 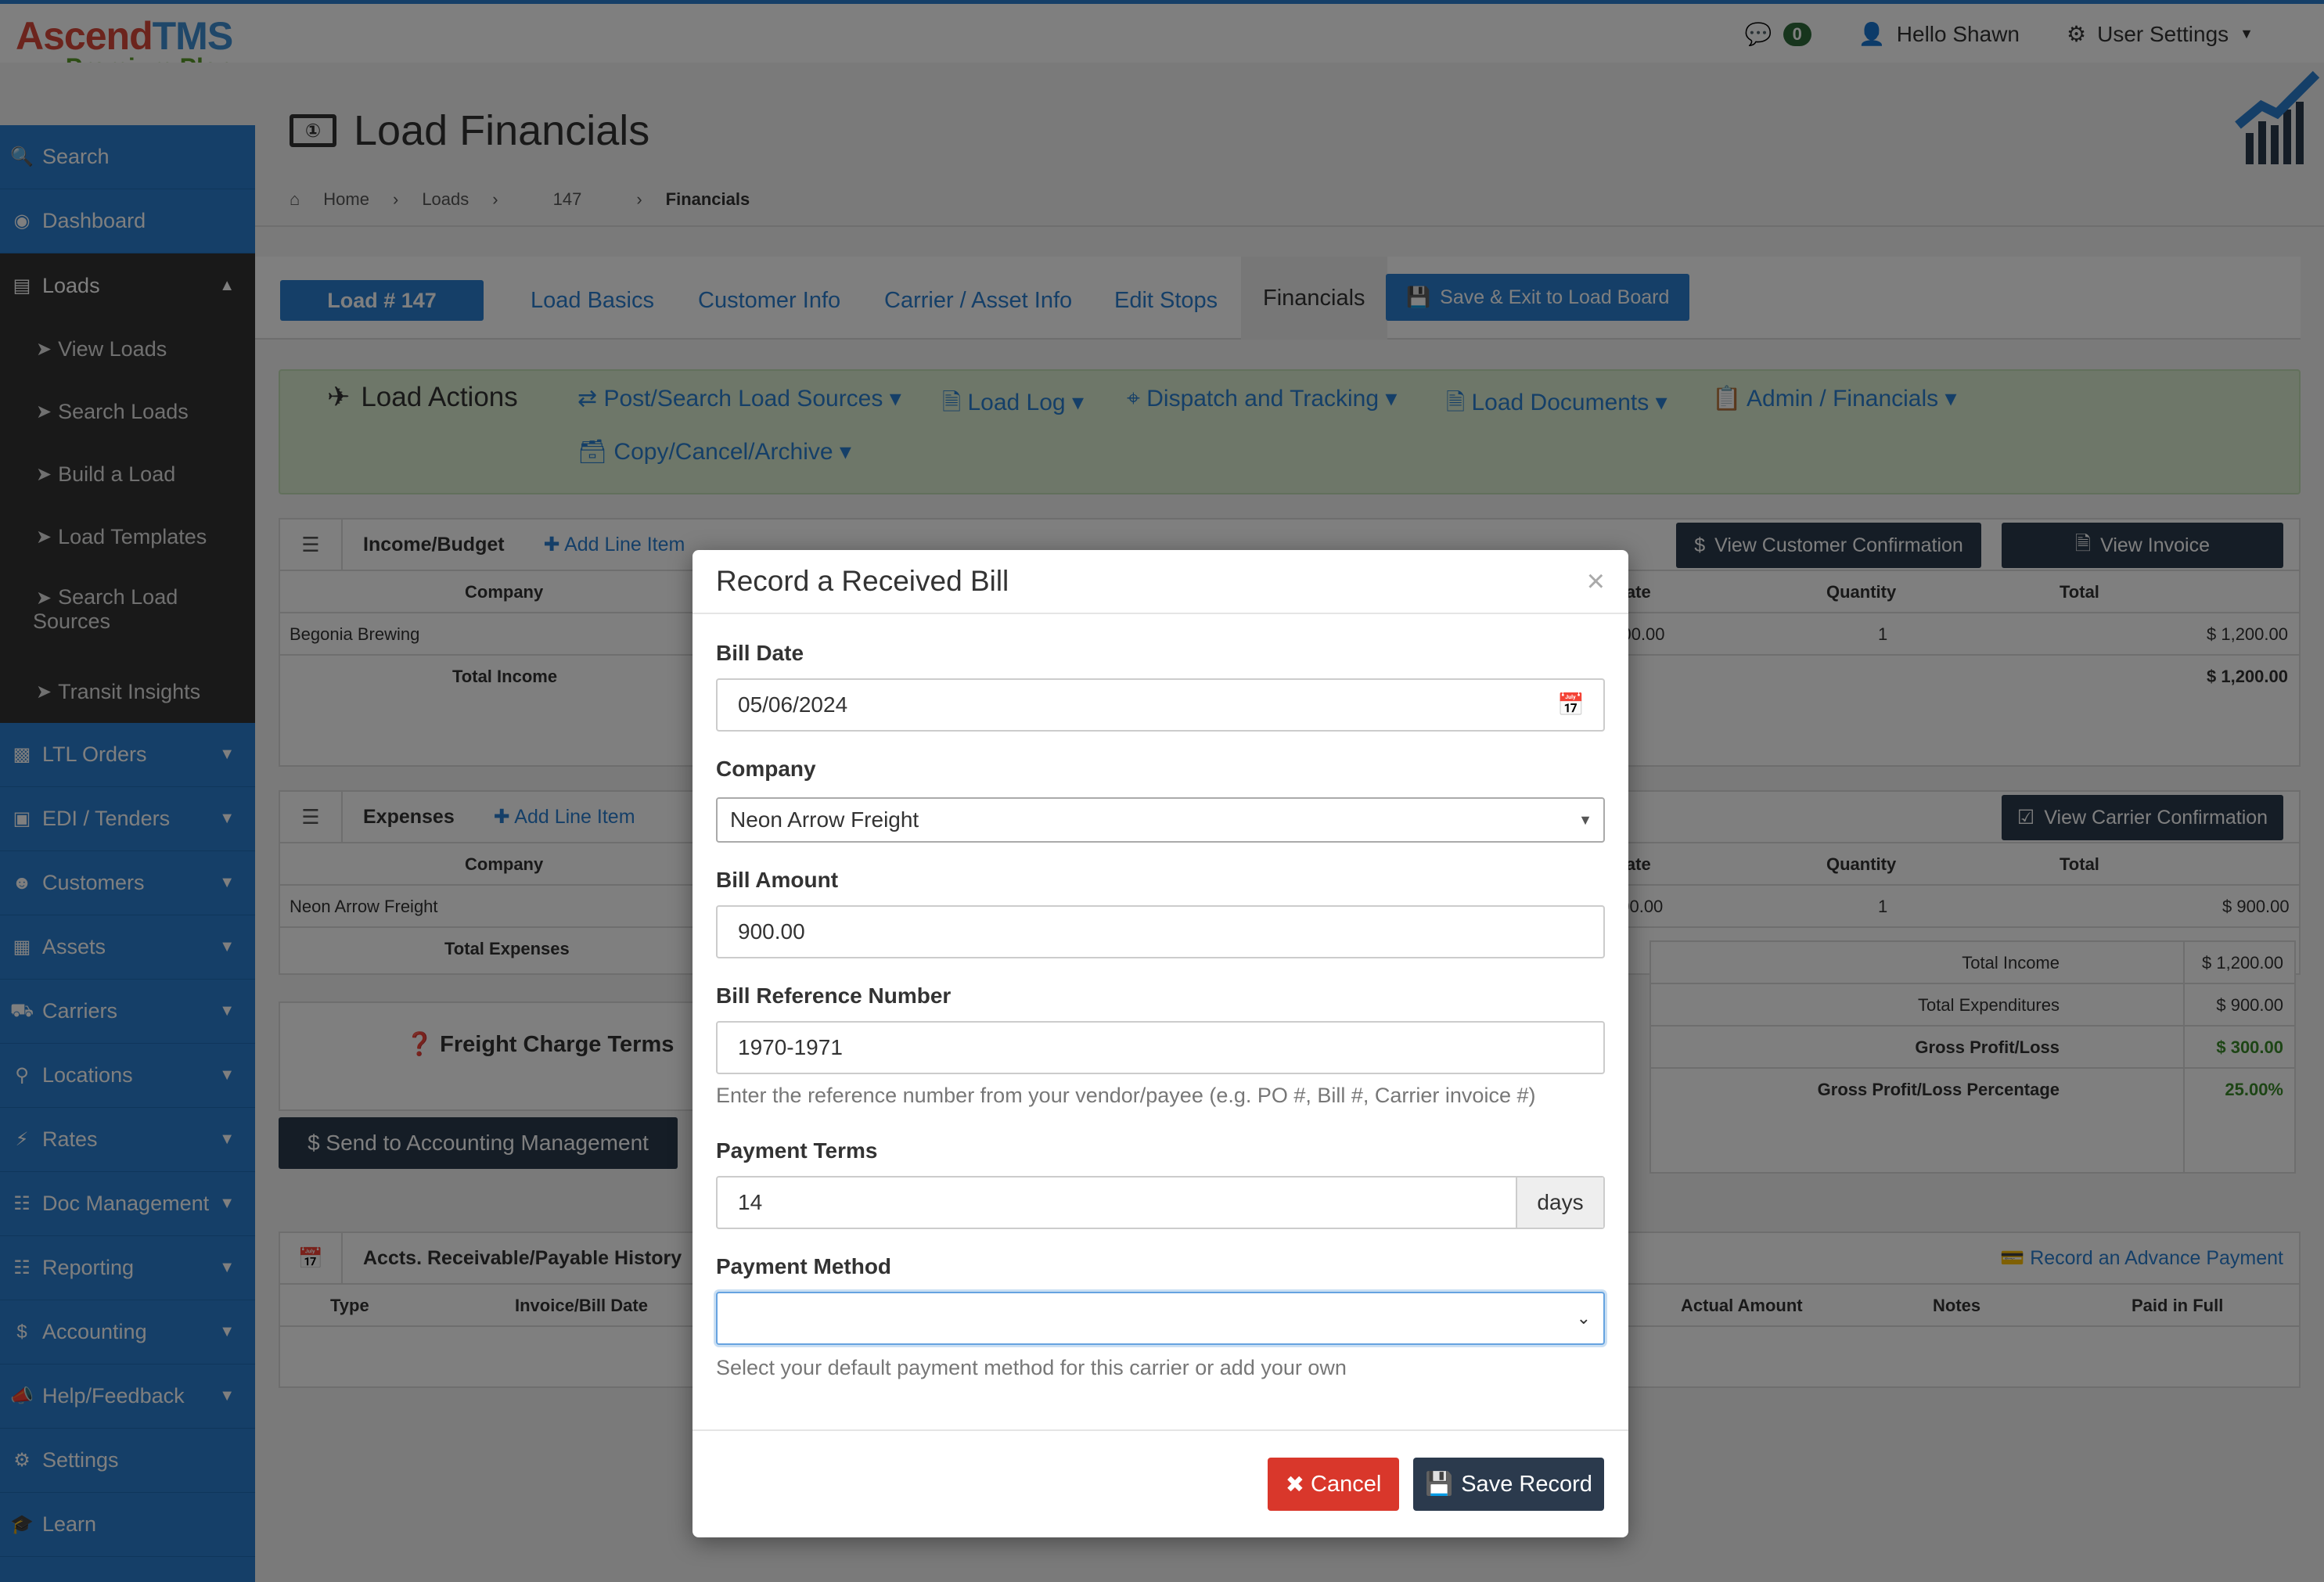 What do you see at coordinates (1346, 1484) in the screenshot?
I see `cancel-label: Cancel` at bounding box center [1346, 1484].